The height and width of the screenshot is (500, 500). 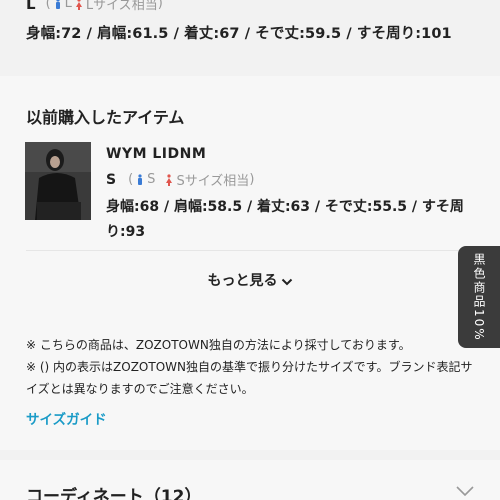 I want to click on item-thumbnail, so click(x=58, y=181).